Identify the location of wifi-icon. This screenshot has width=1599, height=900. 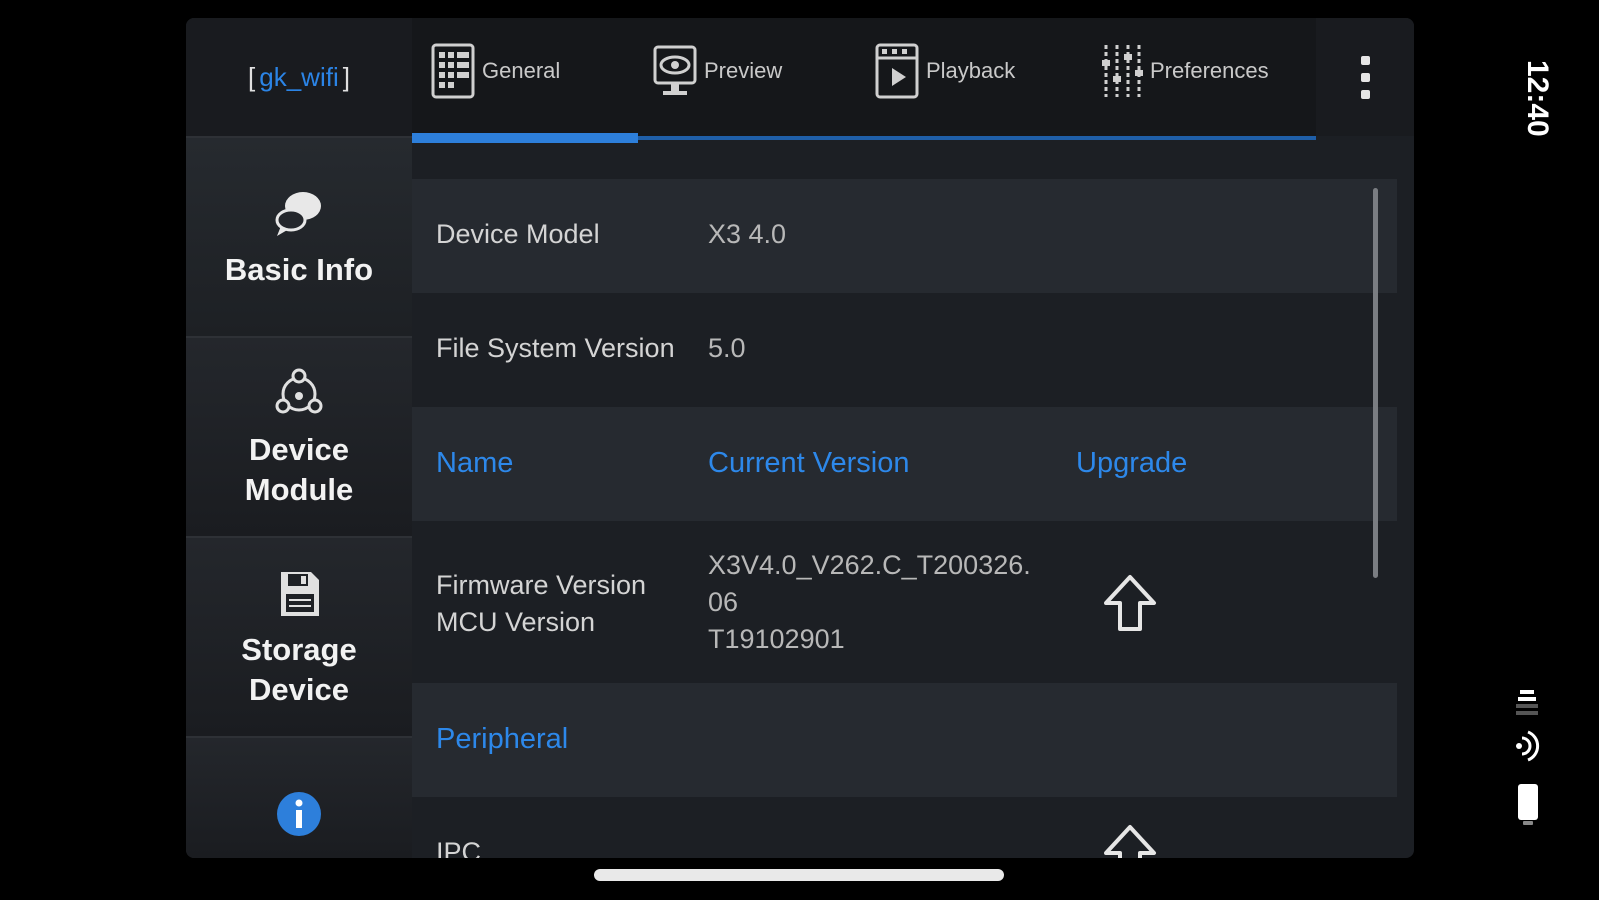
(1528, 746).